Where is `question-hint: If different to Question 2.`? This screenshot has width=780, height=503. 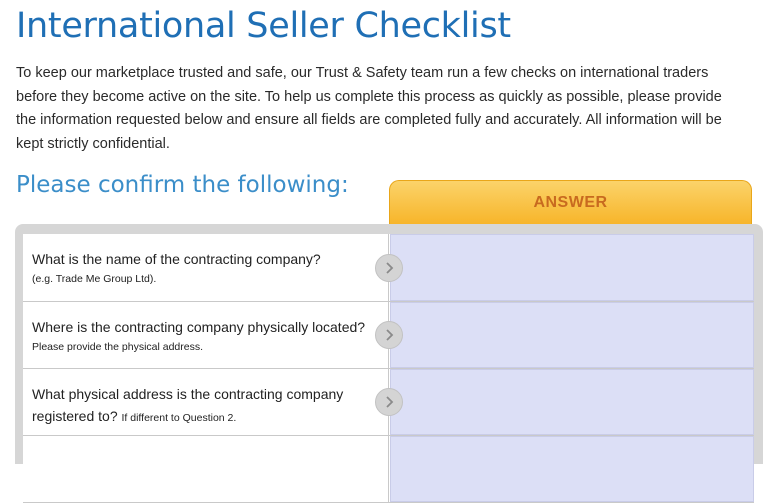 question-hint: If different to Question 2. is located at coordinates (179, 418).